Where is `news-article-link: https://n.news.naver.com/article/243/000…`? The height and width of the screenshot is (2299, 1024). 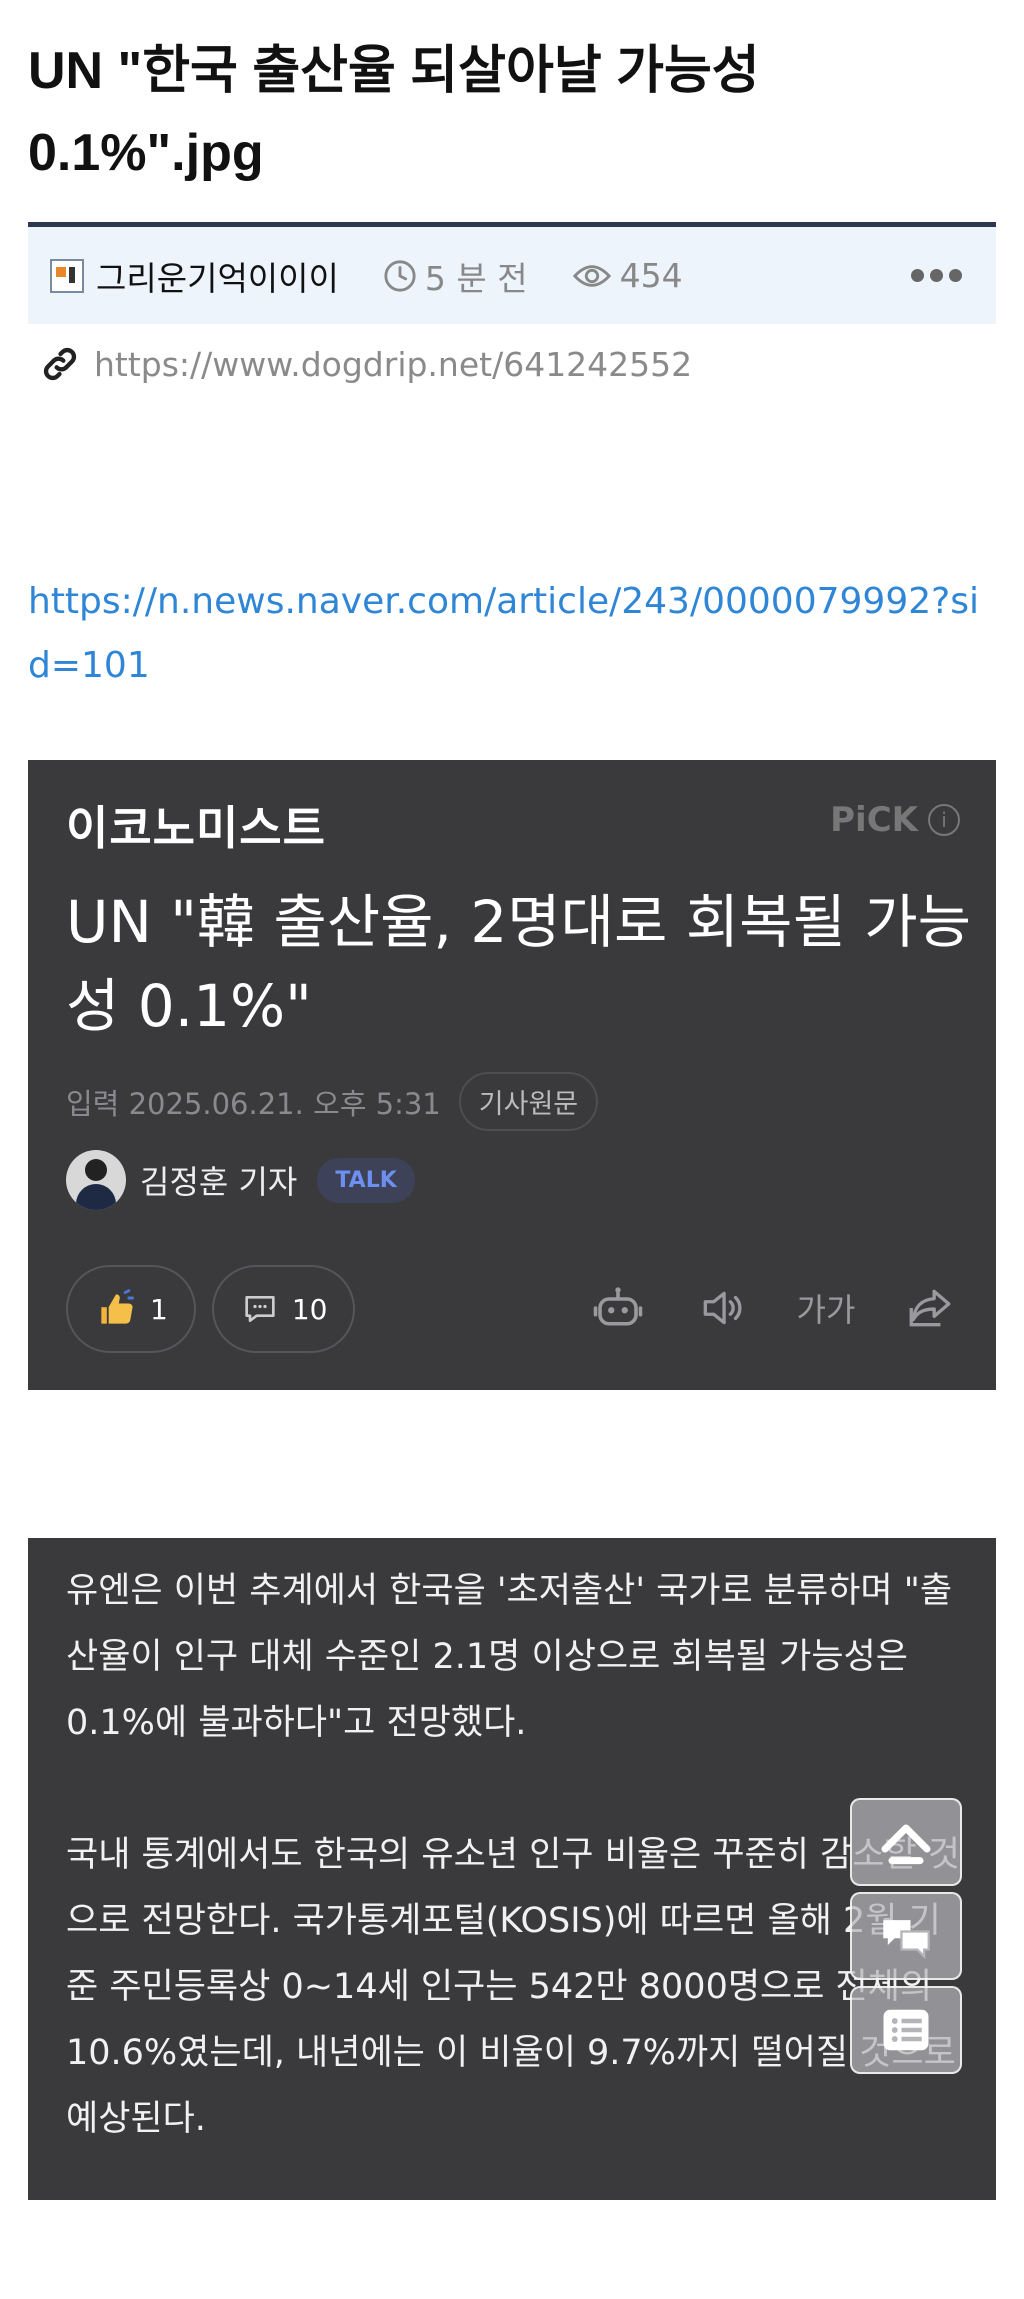
news-article-link: https://n.news.naver.com/article/243/000… is located at coordinates (508, 634).